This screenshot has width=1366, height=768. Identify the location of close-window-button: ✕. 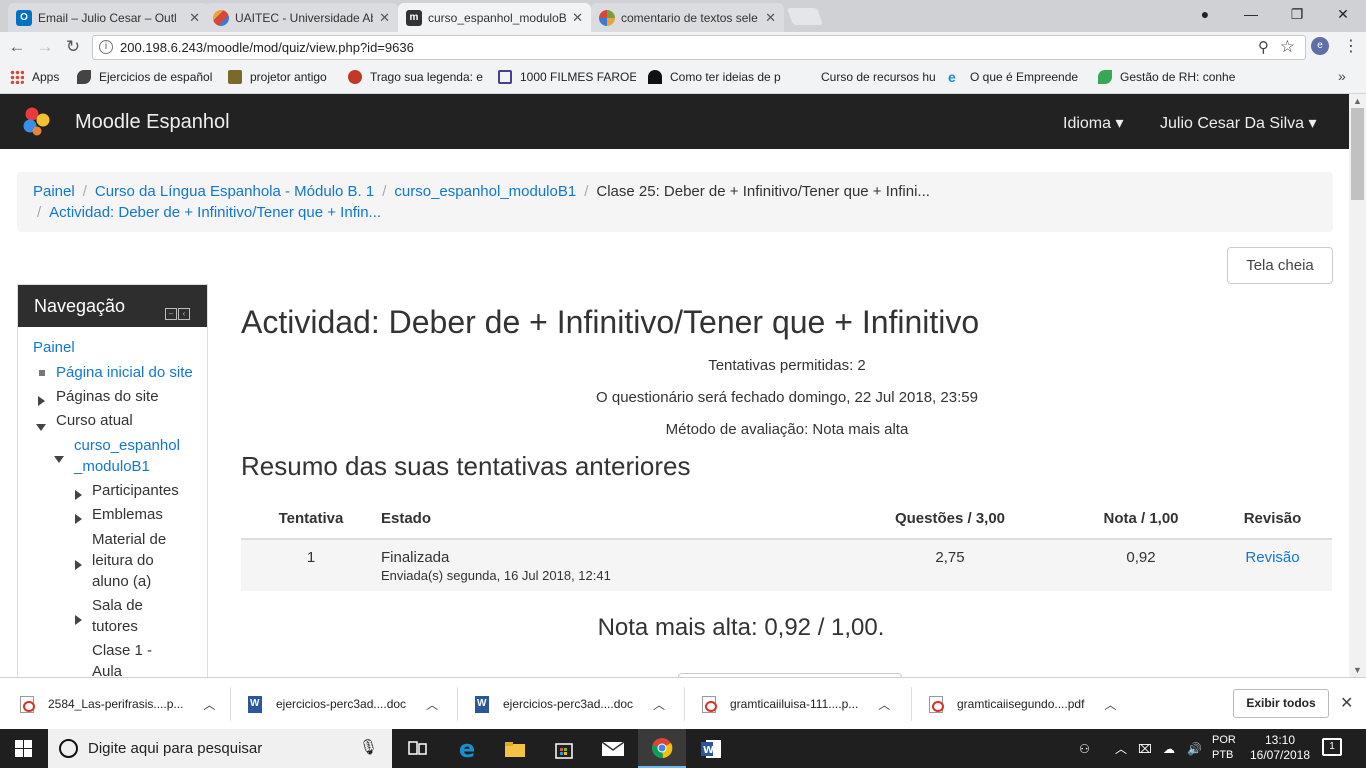
(1343, 14).